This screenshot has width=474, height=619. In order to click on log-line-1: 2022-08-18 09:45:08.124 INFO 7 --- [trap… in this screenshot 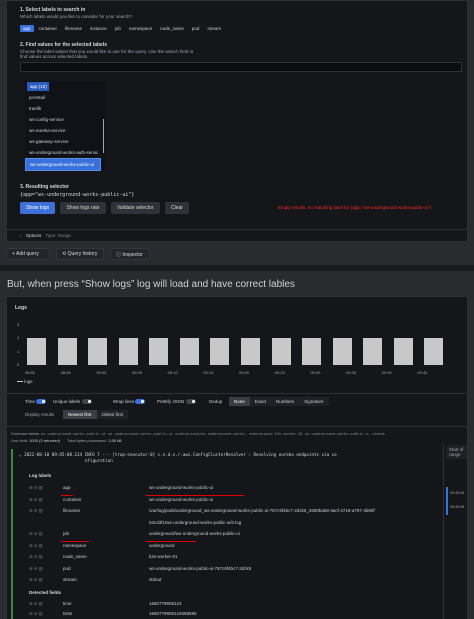, I will do `click(180, 454)`.